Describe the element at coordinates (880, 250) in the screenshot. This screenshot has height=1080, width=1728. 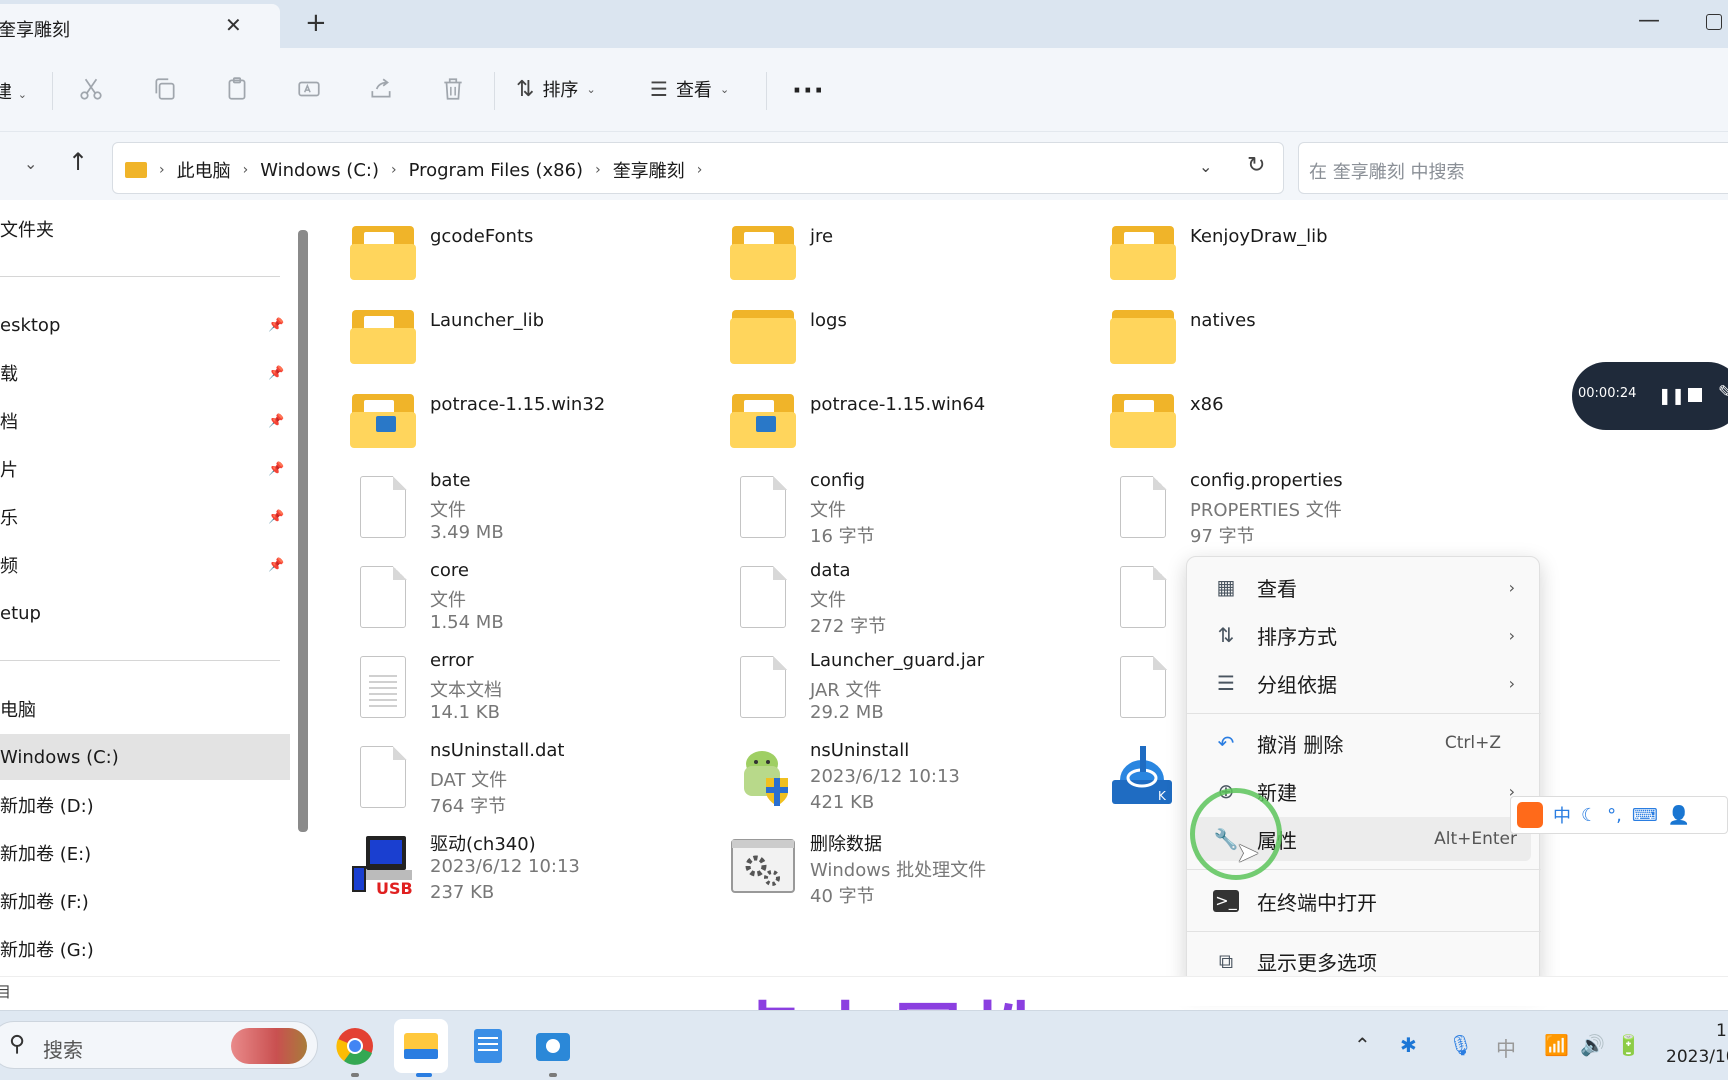
I see `folder-item: jre` at that location.